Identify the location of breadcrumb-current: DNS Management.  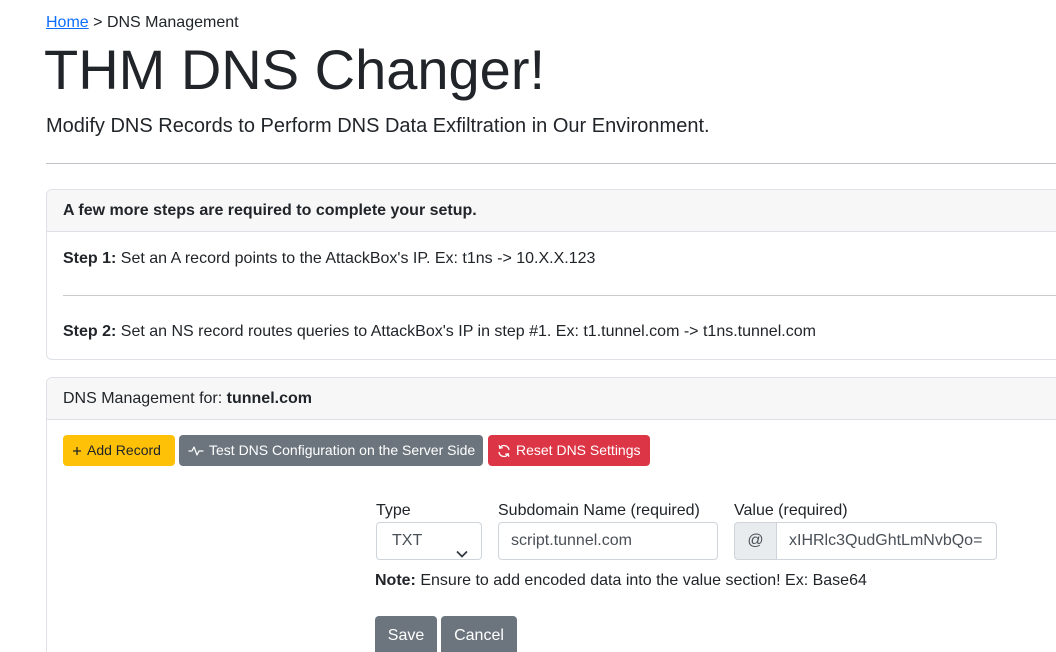
(172, 22).